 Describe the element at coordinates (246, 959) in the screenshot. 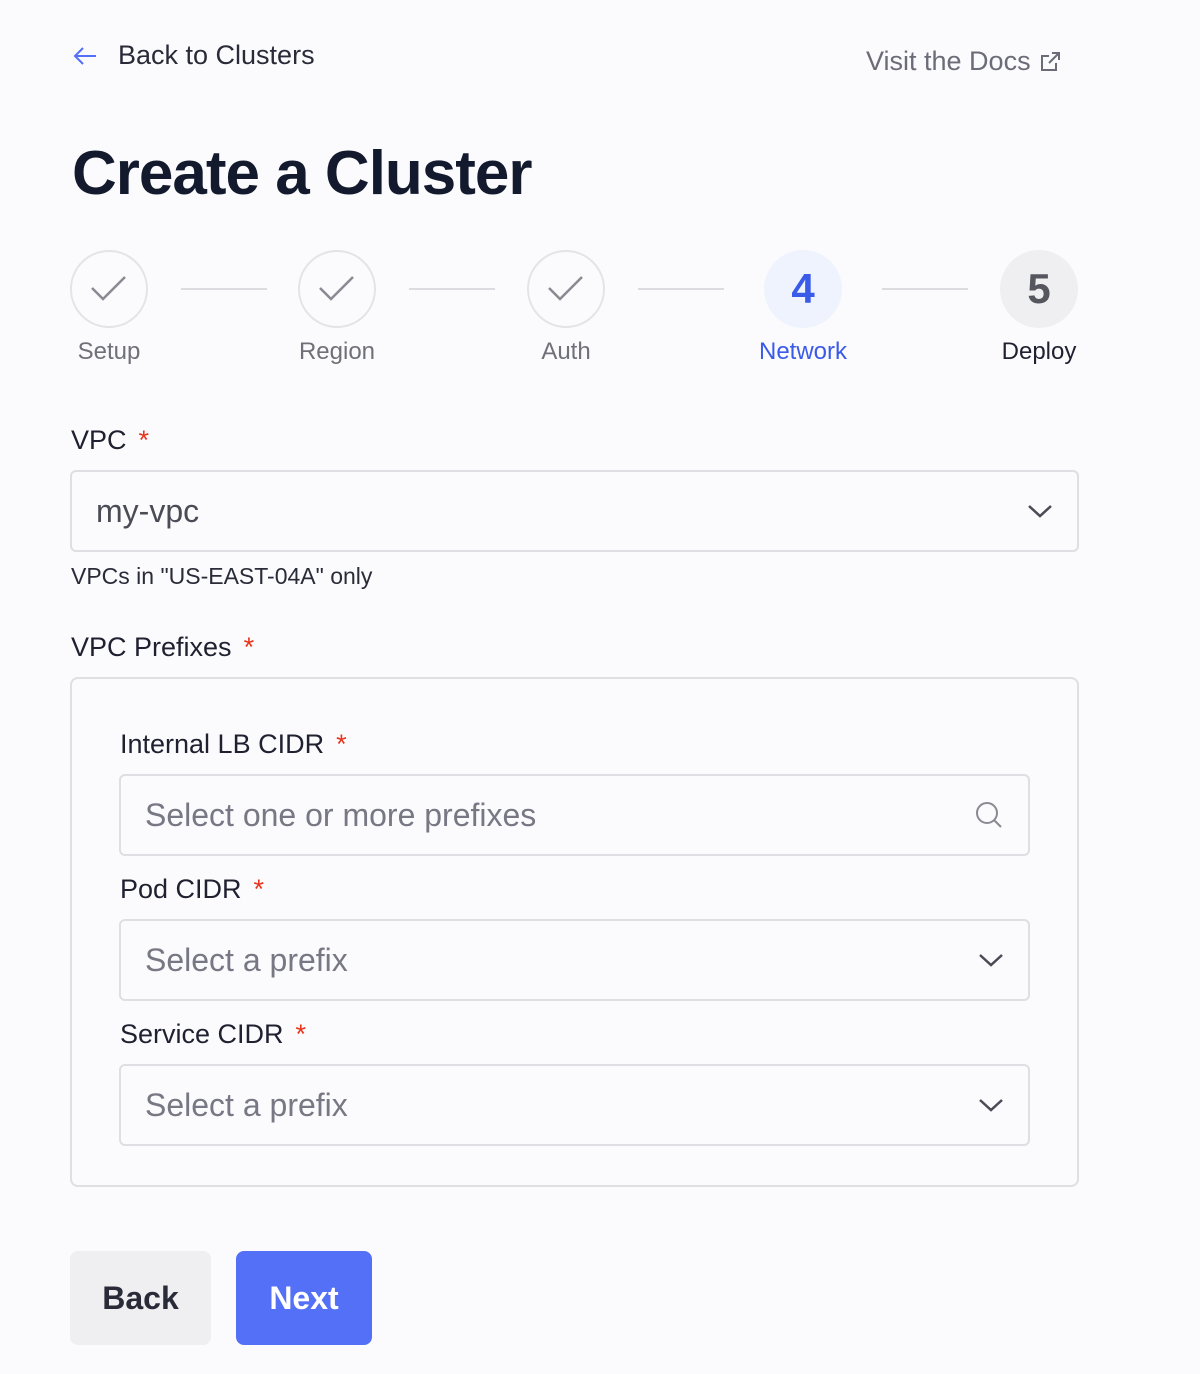

I see `pod-cidr-placeholder: Select a prefix` at that location.